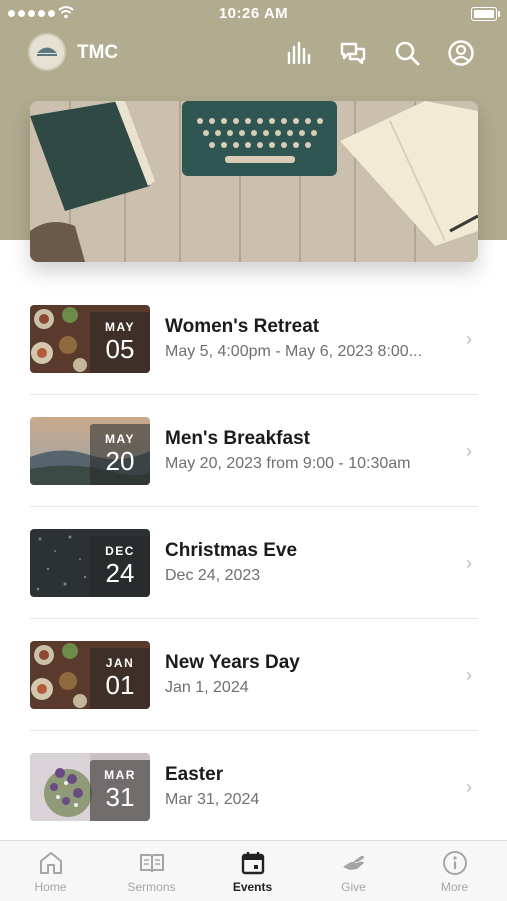 The image size is (507, 901). Describe the element at coordinates (120, 461) in the screenshot. I see `date-day: 20` at that location.